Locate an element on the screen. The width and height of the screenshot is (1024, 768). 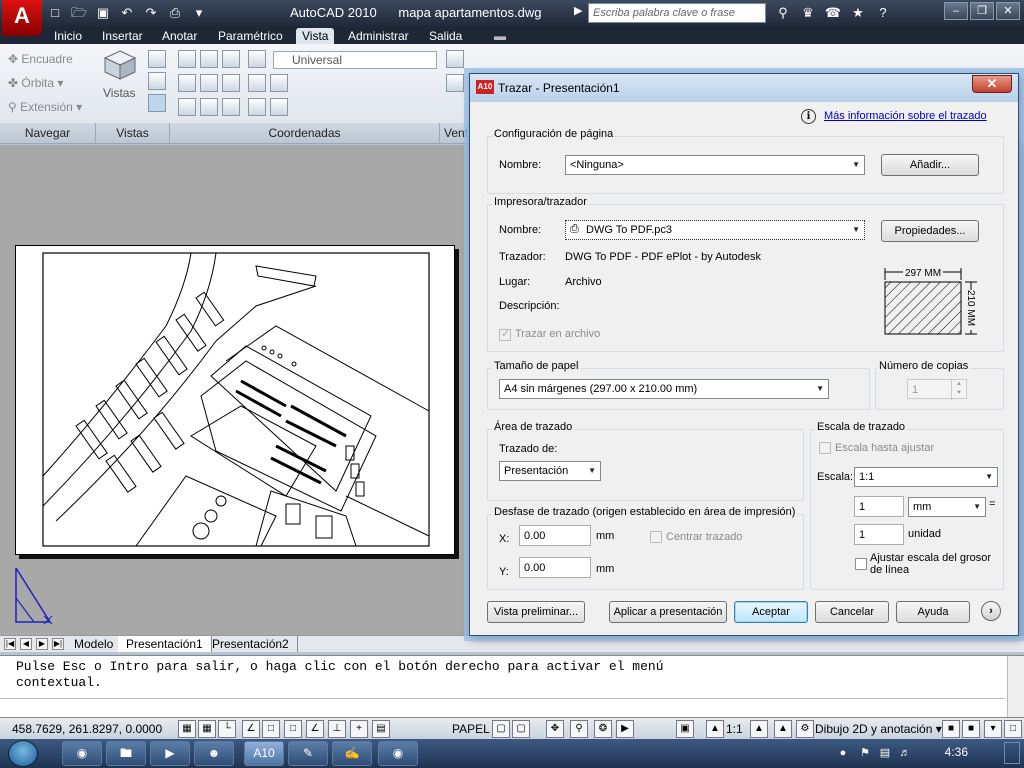
ucs-object-icon is located at coordinates (279, 83).